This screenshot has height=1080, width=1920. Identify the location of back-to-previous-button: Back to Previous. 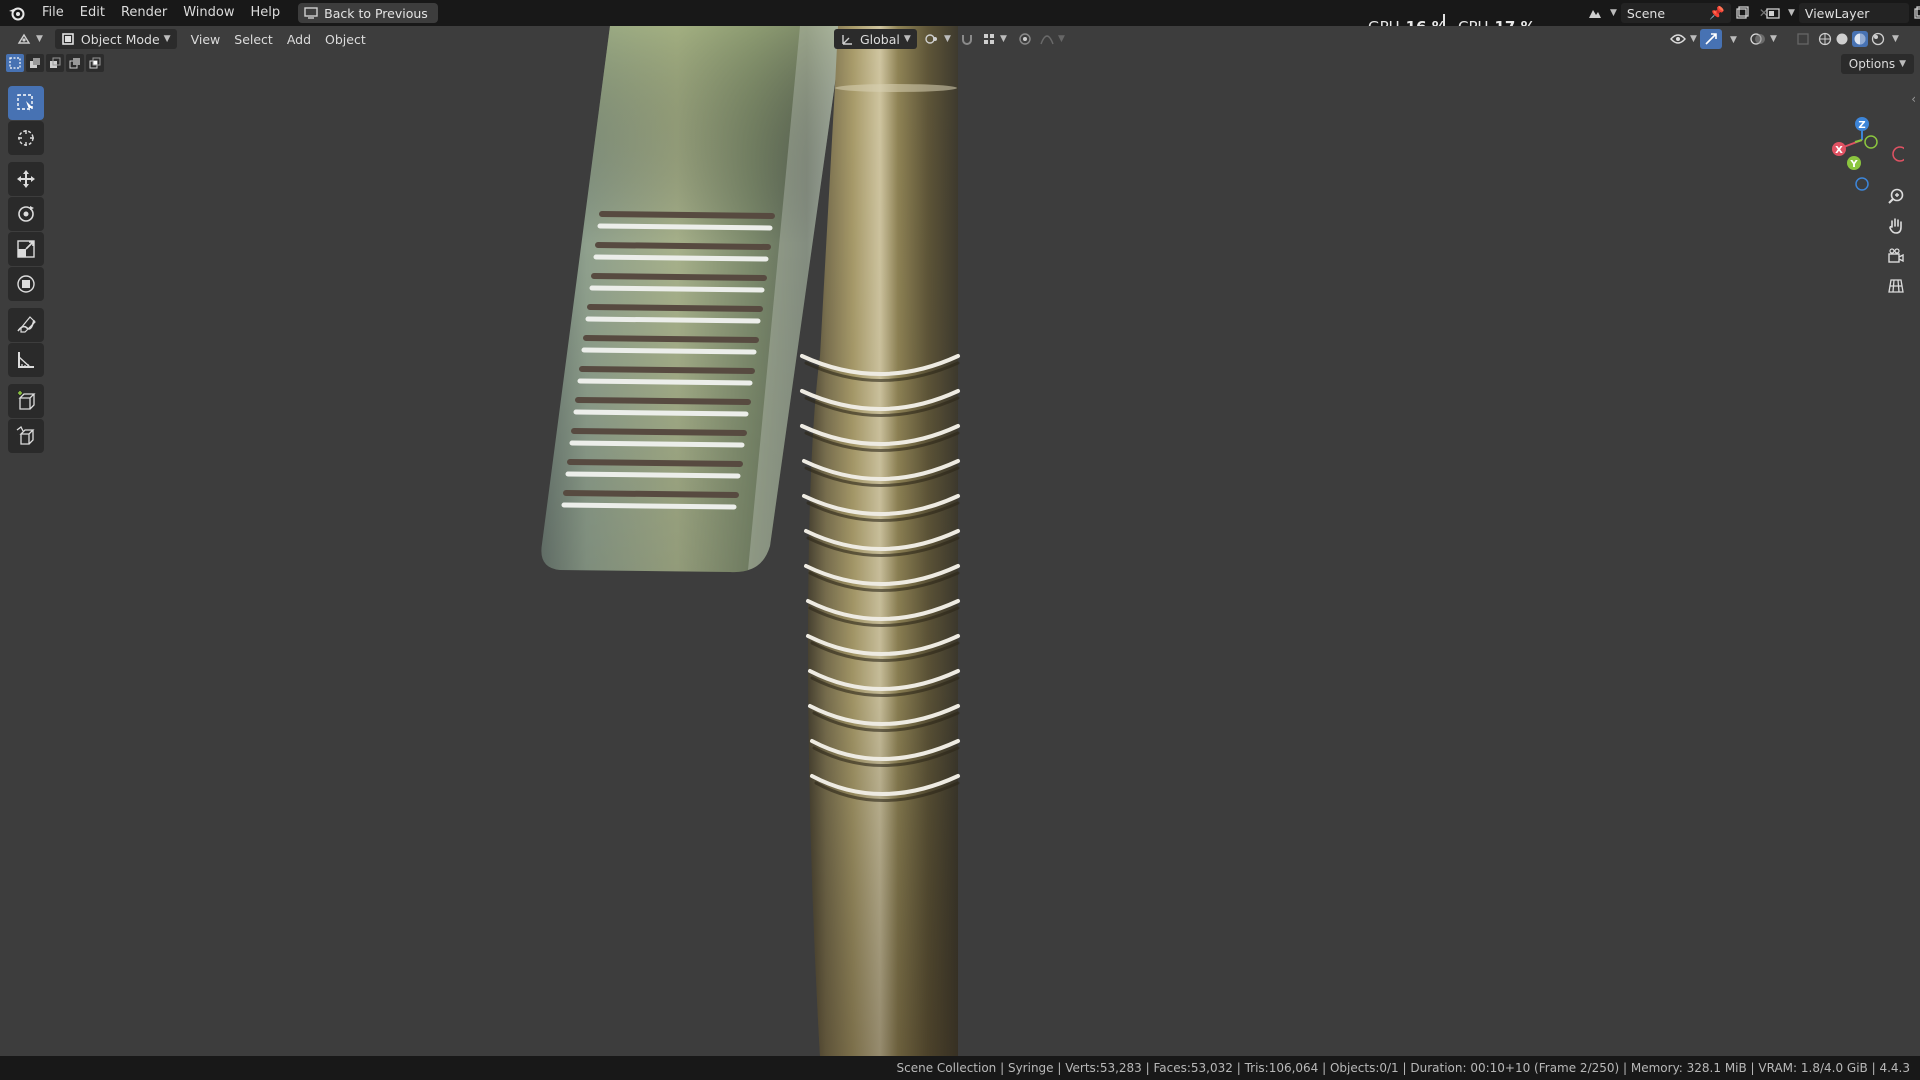
(368, 13).